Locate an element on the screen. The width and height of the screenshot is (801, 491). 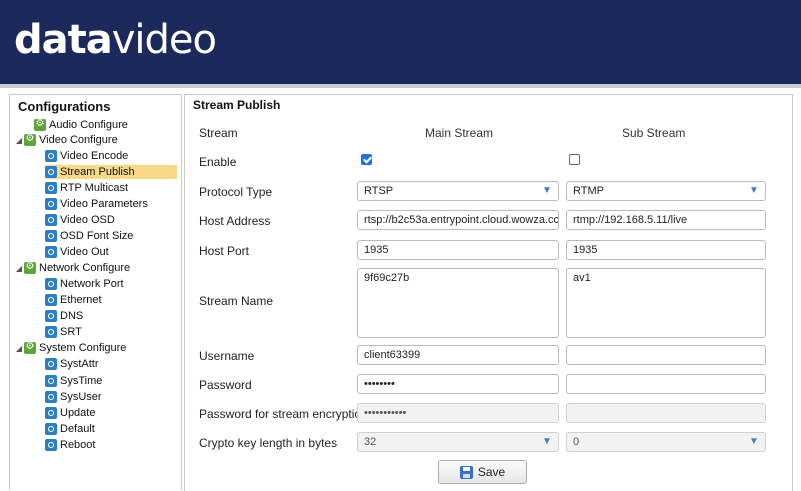
tree-item-ethernet: Ethernet is located at coordinates (73, 300).